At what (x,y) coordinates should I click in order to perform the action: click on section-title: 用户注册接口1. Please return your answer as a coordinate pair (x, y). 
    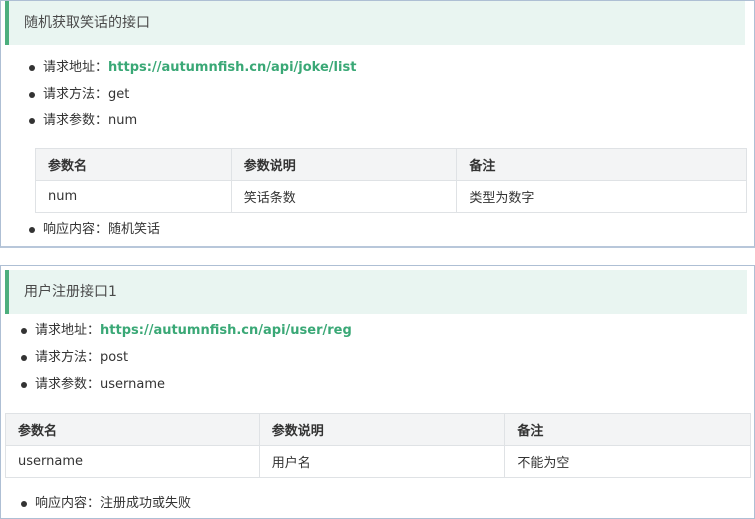
    Looking at the image, I should click on (376, 292).